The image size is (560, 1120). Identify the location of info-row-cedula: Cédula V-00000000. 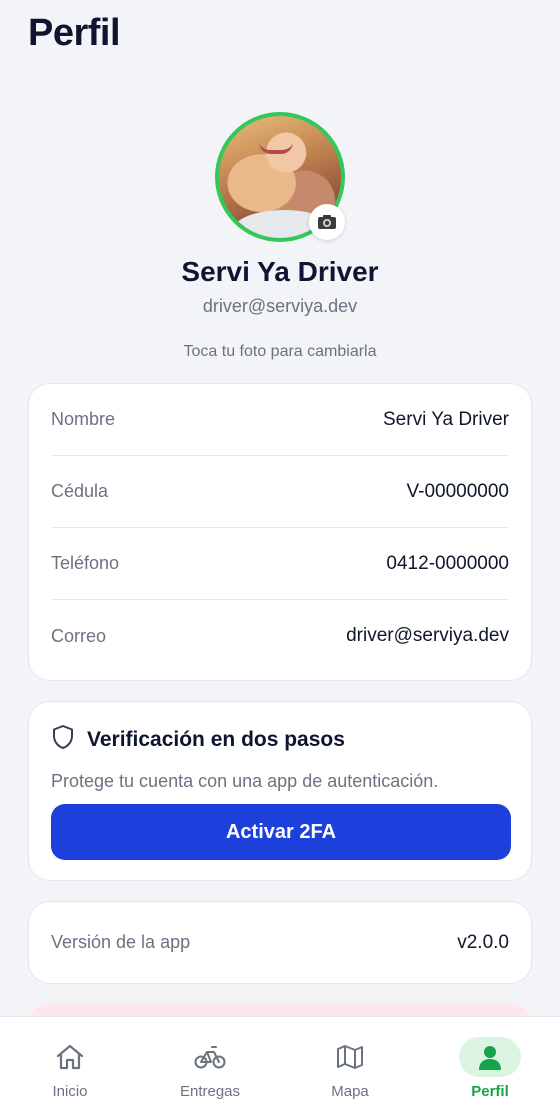
(280, 492).